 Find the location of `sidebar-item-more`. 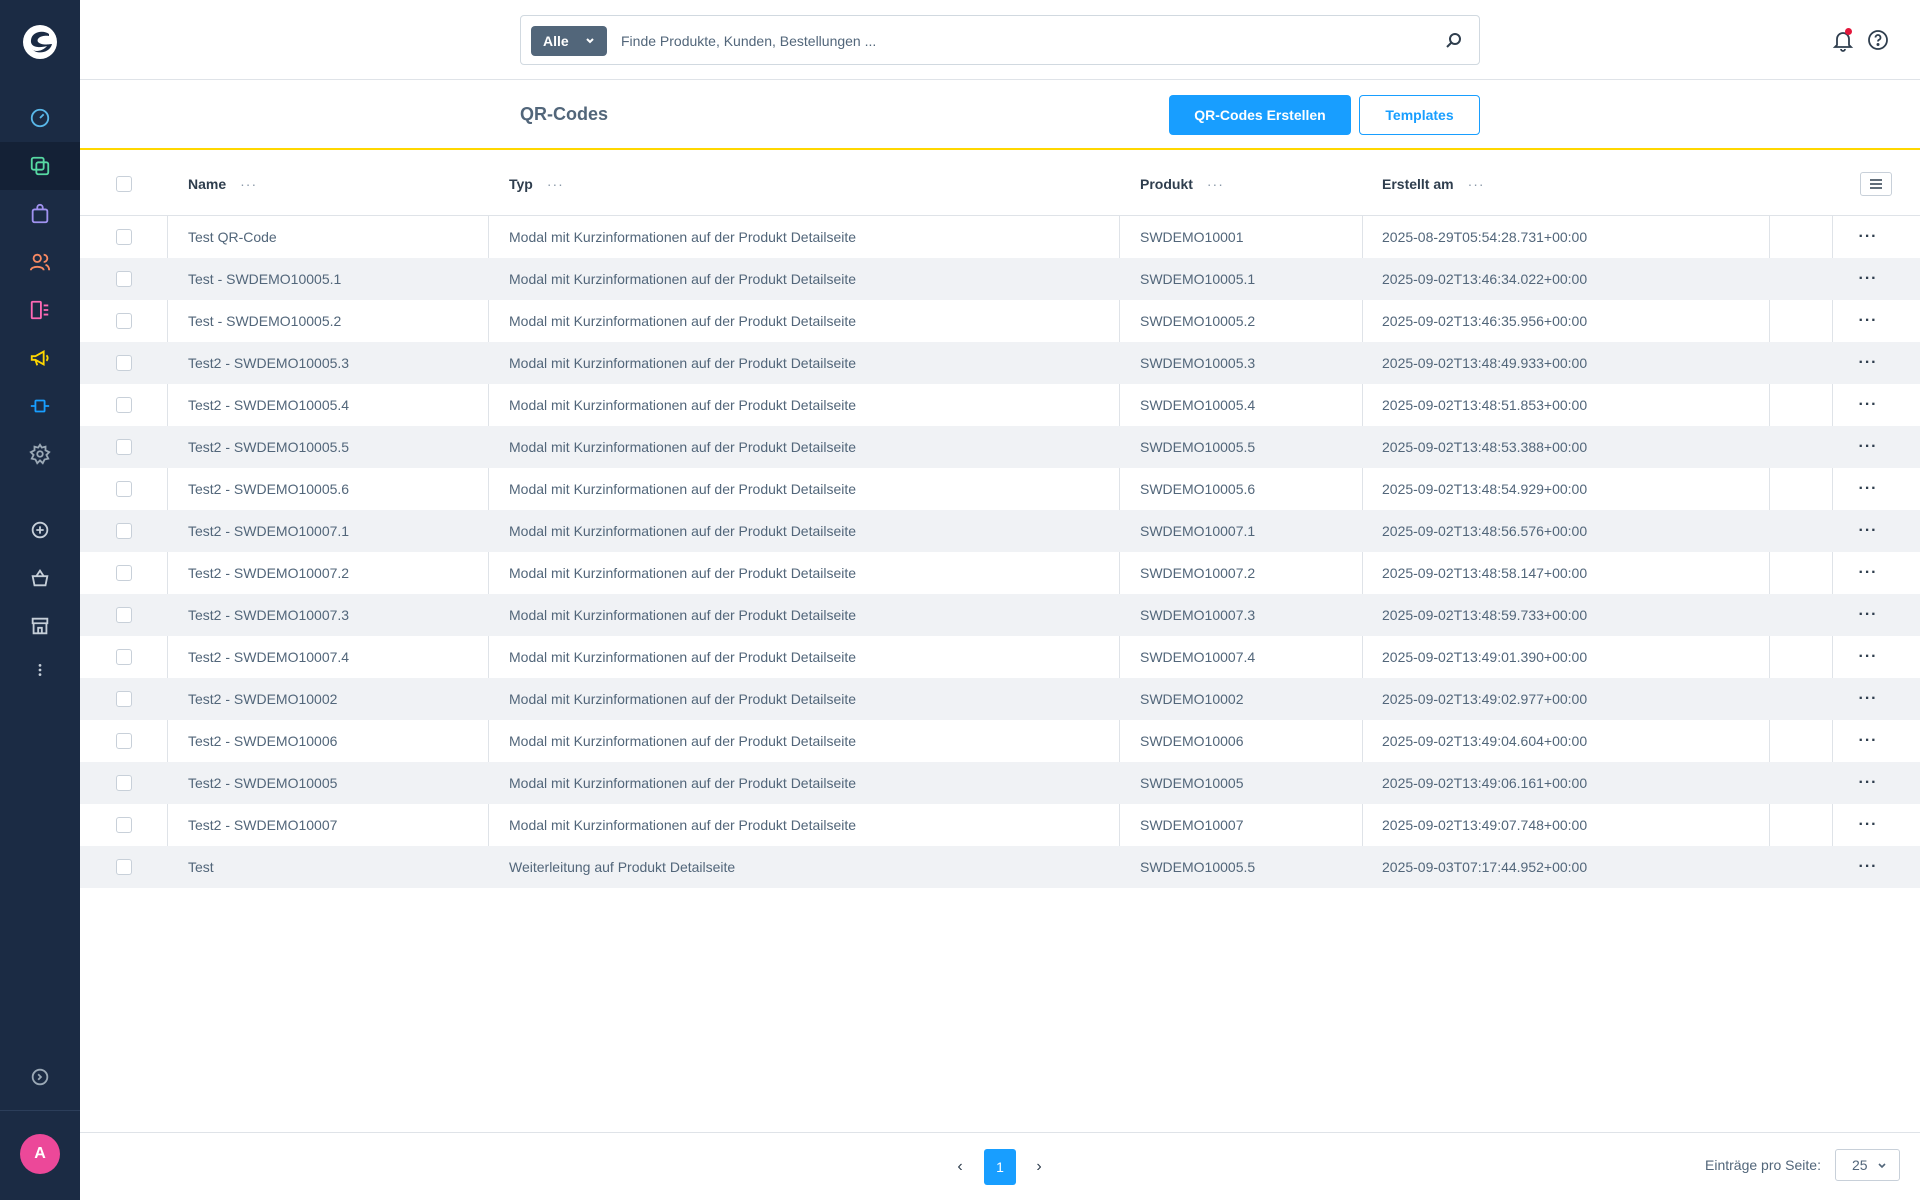

sidebar-item-more is located at coordinates (40, 670).